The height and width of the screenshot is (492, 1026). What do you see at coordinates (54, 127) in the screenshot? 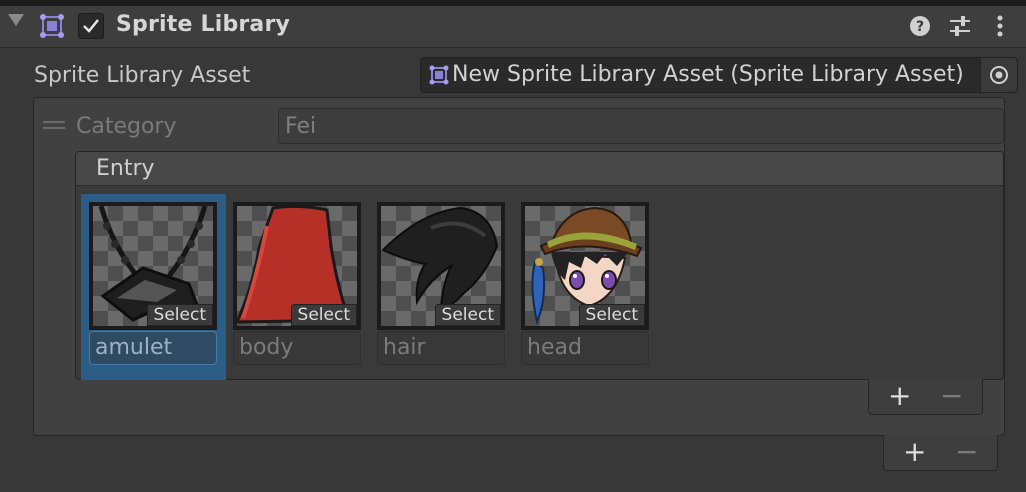
I see `drag-handle-icon` at bounding box center [54, 127].